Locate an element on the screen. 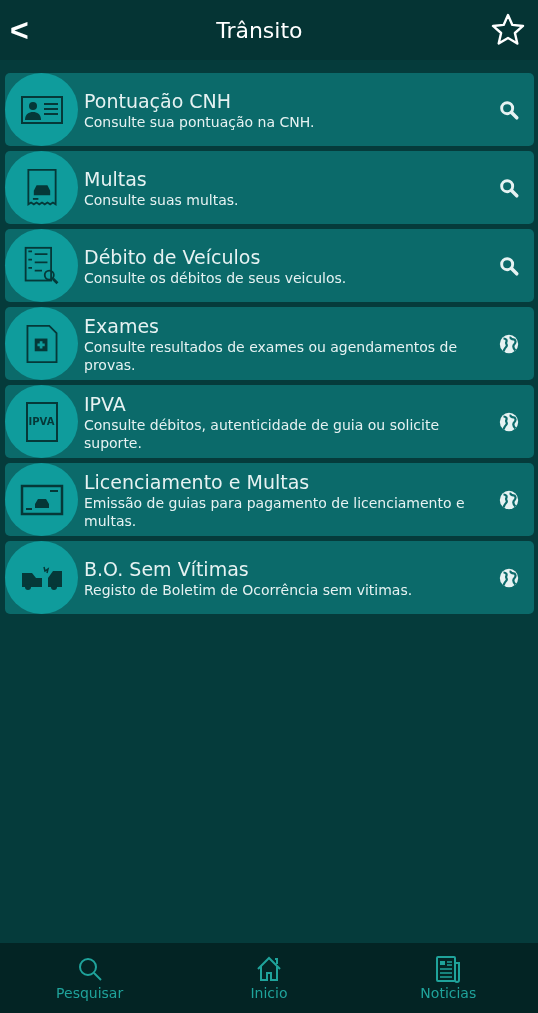  service-title: Exames is located at coordinates (122, 325).